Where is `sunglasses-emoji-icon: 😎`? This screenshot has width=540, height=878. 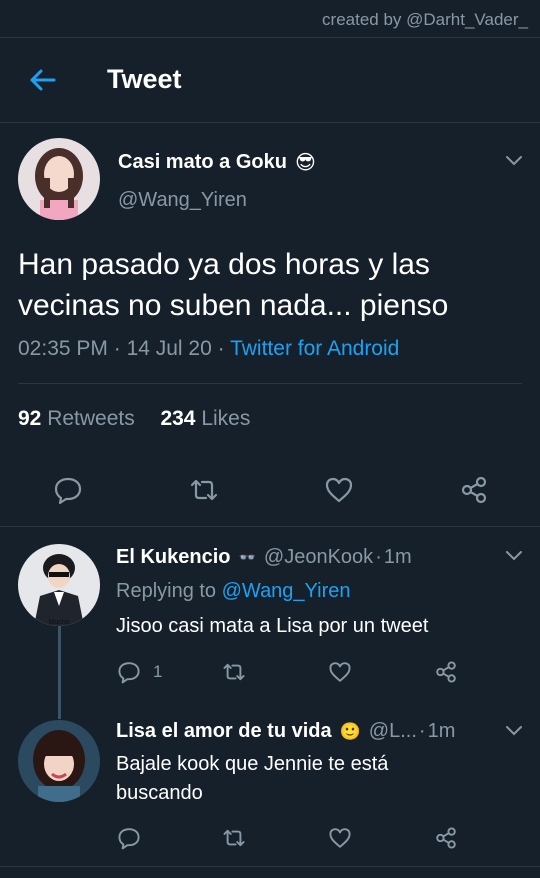
sunglasses-emoji-icon: 😎 is located at coordinates (305, 163).